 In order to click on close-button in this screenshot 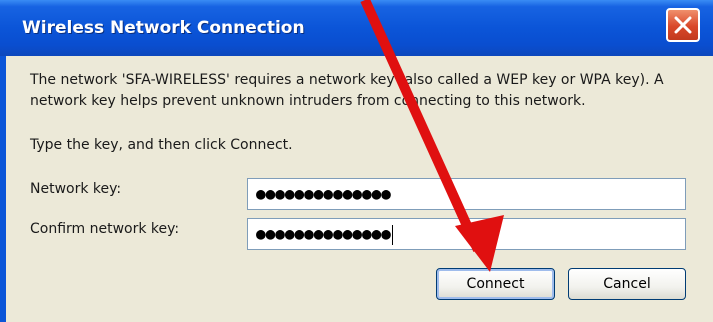, I will do `click(683, 25)`.